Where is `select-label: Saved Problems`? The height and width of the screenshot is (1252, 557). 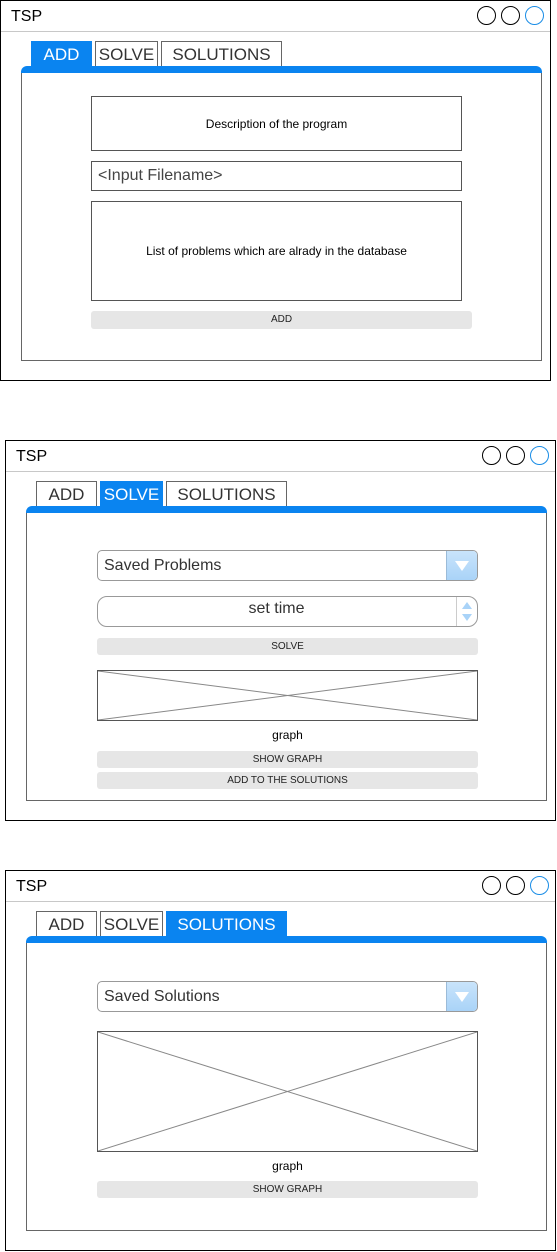
select-label: Saved Problems is located at coordinates (163, 565).